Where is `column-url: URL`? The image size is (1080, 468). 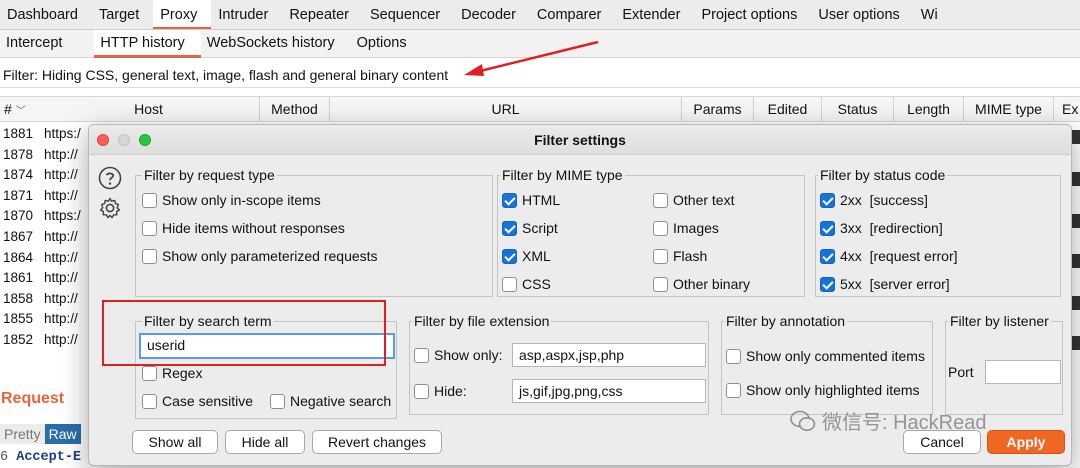 column-url: URL is located at coordinates (506, 109).